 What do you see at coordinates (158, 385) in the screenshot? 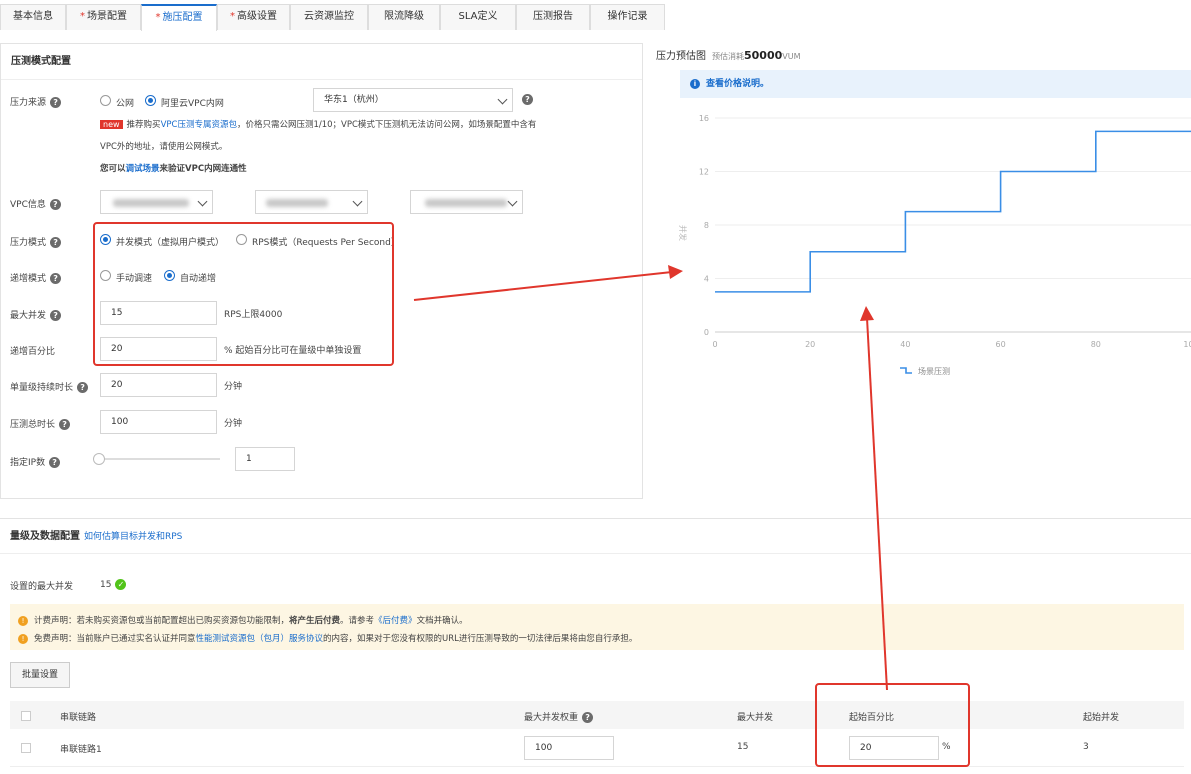
I see `step-duration-input: 20` at bounding box center [158, 385].